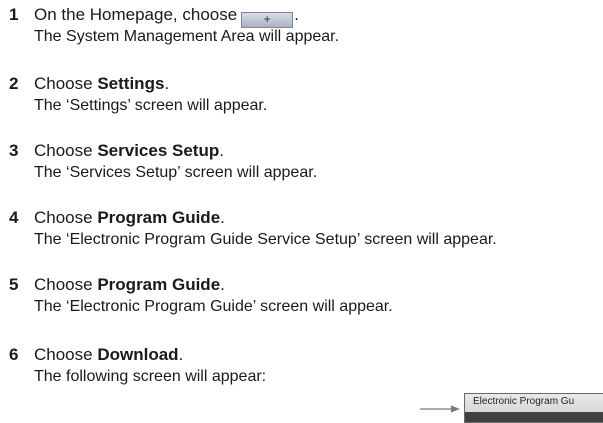 Image resolution: width=603 pixels, height=423 pixels. What do you see at coordinates (187, 36) in the screenshot?
I see `step-result: The System Management Area will appear.` at bounding box center [187, 36].